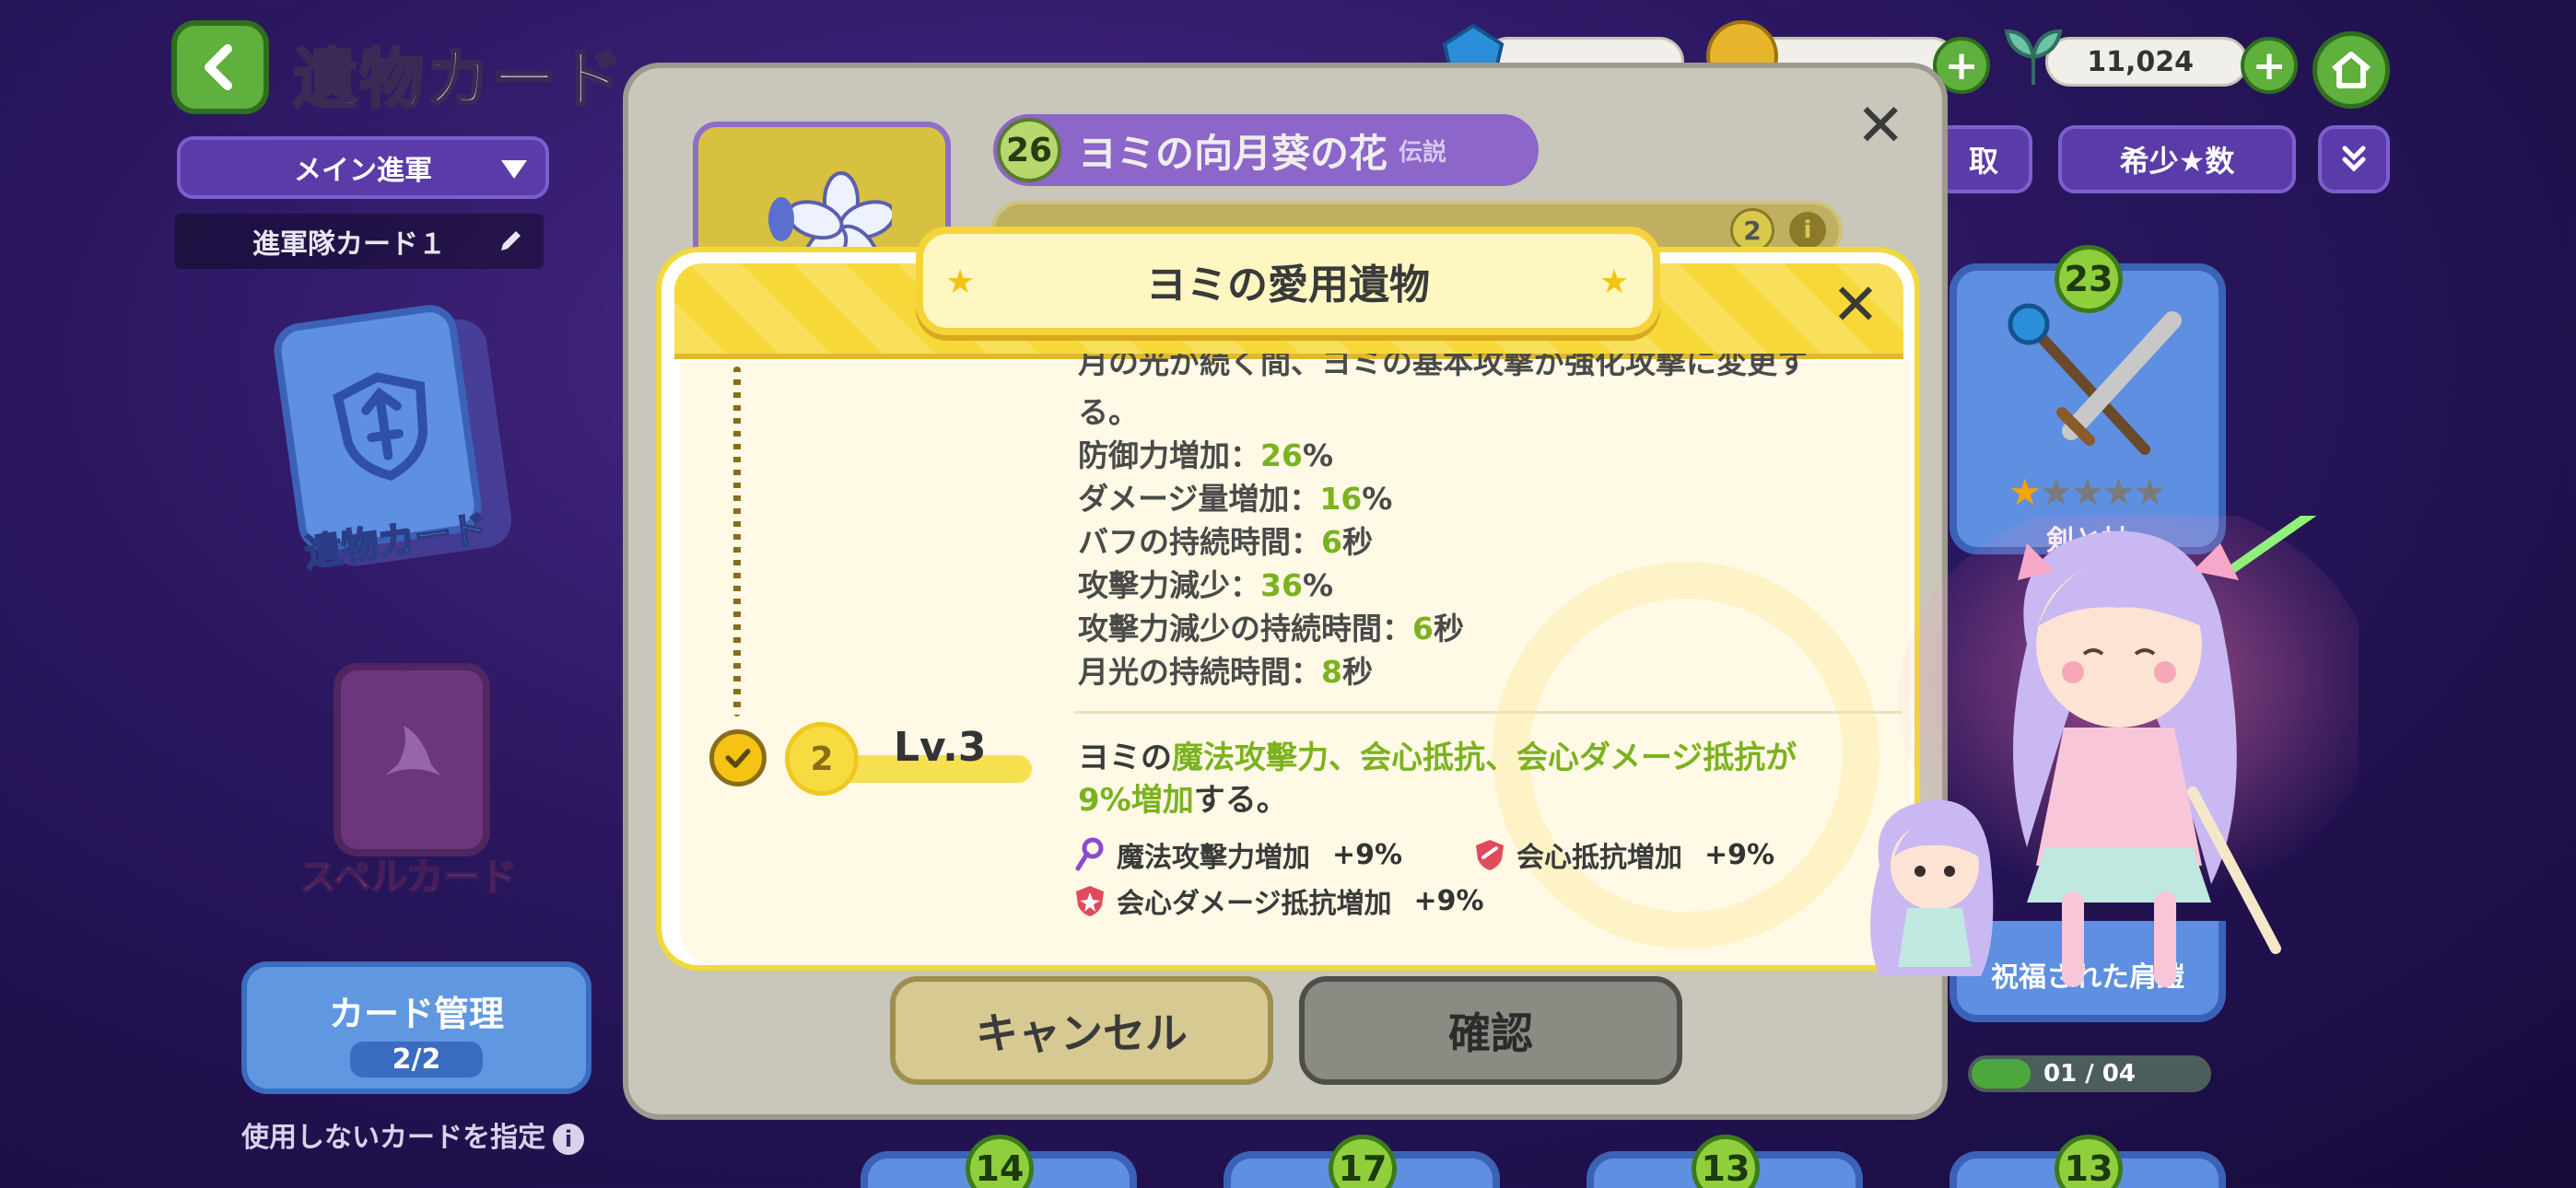 This screenshot has width=2576, height=1188. I want to click on stat-line: 月光の持続時間：8秒, so click(1483, 671).